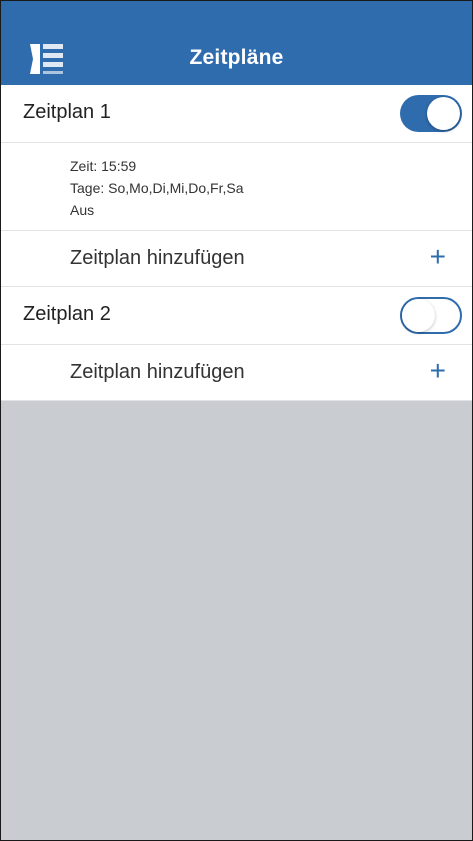  I want to click on schedule-1-action: Aus, so click(82, 210).